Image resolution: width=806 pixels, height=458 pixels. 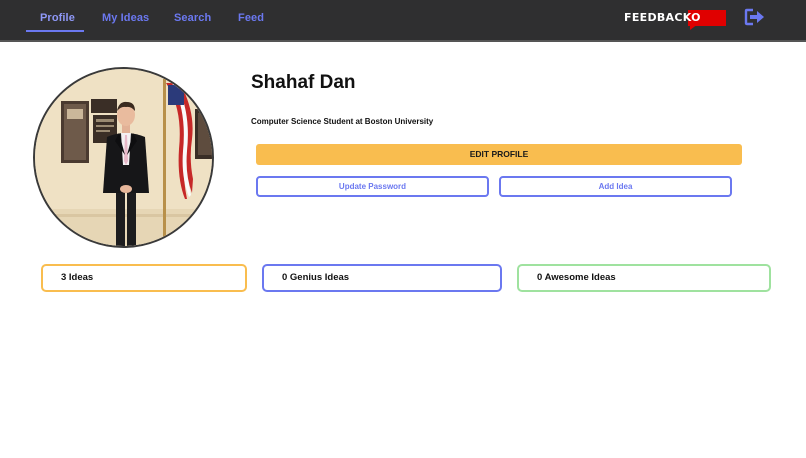 I want to click on profile-photo-illustration, so click(x=123, y=157).